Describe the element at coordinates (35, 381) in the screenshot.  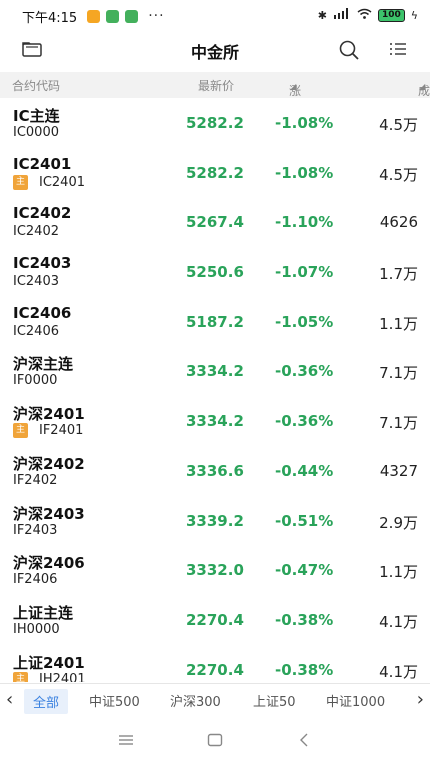
I see `contract-code-text: IF0000` at that location.